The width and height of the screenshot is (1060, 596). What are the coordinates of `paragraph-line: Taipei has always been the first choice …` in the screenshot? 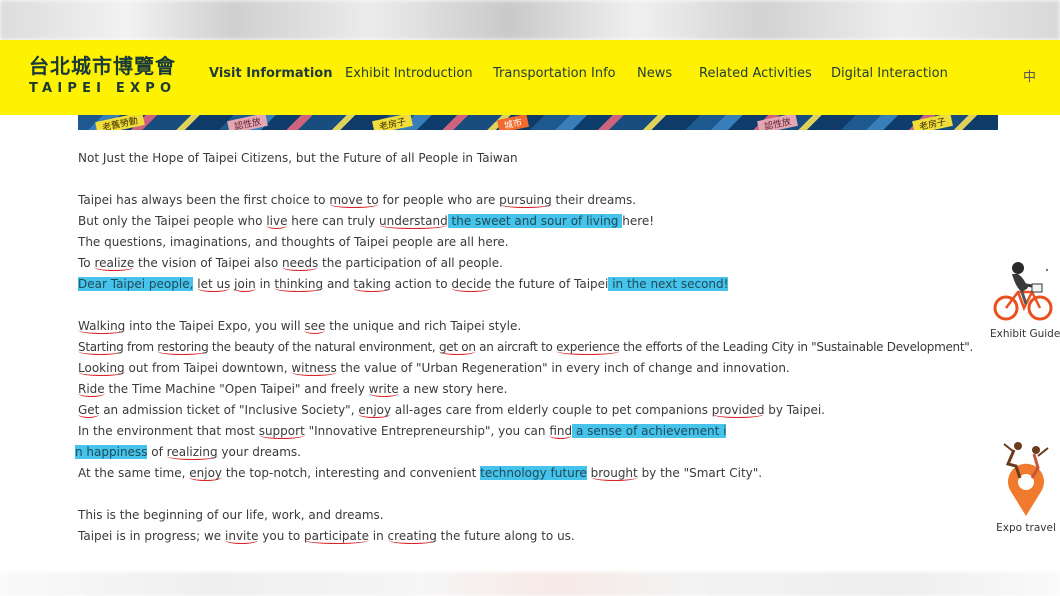 It's located at (357, 200).